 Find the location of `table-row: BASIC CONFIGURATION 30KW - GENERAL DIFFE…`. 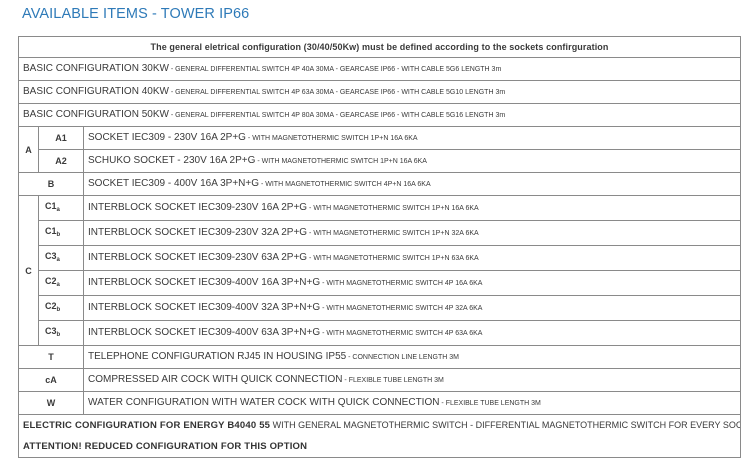

table-row: BASIC CONFIGURATION 30KW - GENERAL DIFFE… is located at coordinates (379, 69).